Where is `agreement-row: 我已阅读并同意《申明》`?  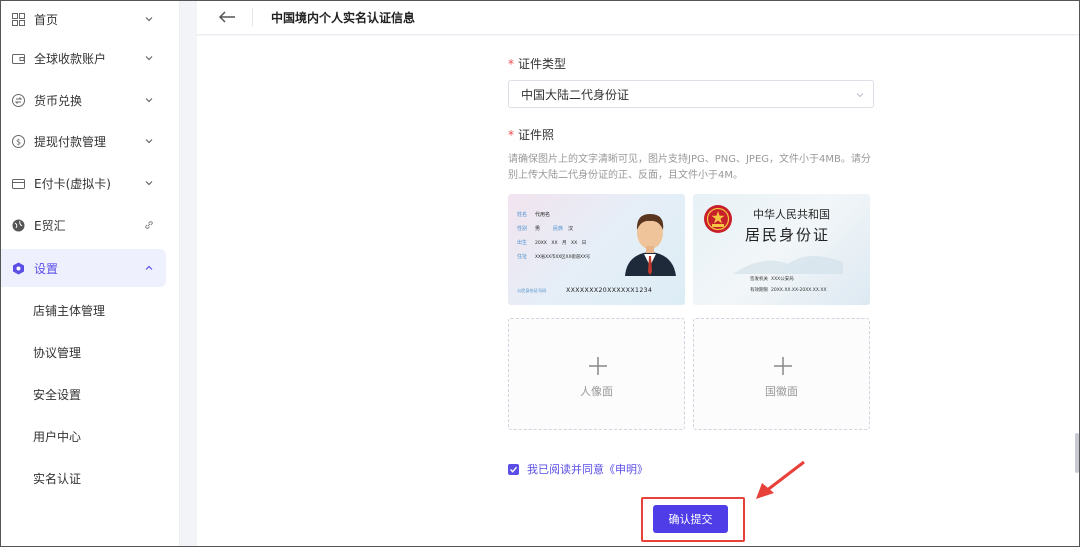
agreement-row: 我已阅读并同意《申明》 is located at coordinates (578, 469).